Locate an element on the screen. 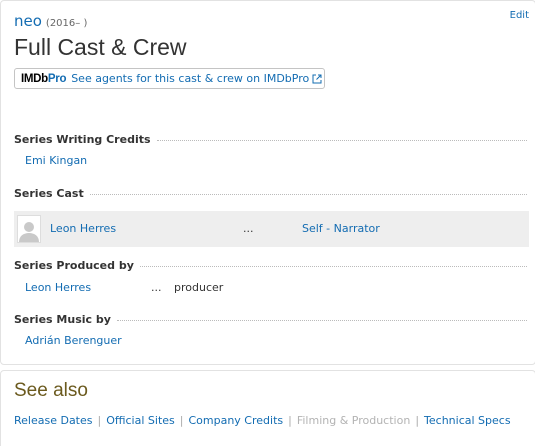 The width and height of the screenshot is (535, 446). section-heading-cast-label: Series Cast is located at coordinates (49, 193).